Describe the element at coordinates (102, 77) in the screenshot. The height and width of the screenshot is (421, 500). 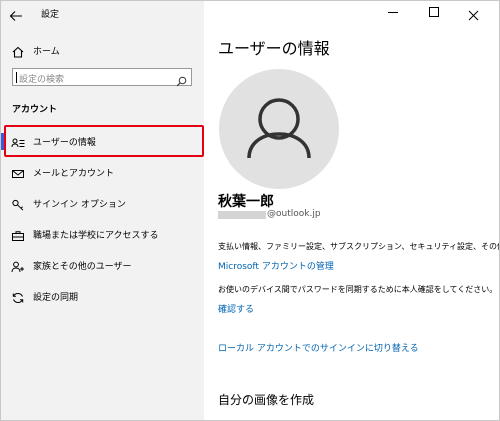
I see `search-input: 設定の検索` at that location.